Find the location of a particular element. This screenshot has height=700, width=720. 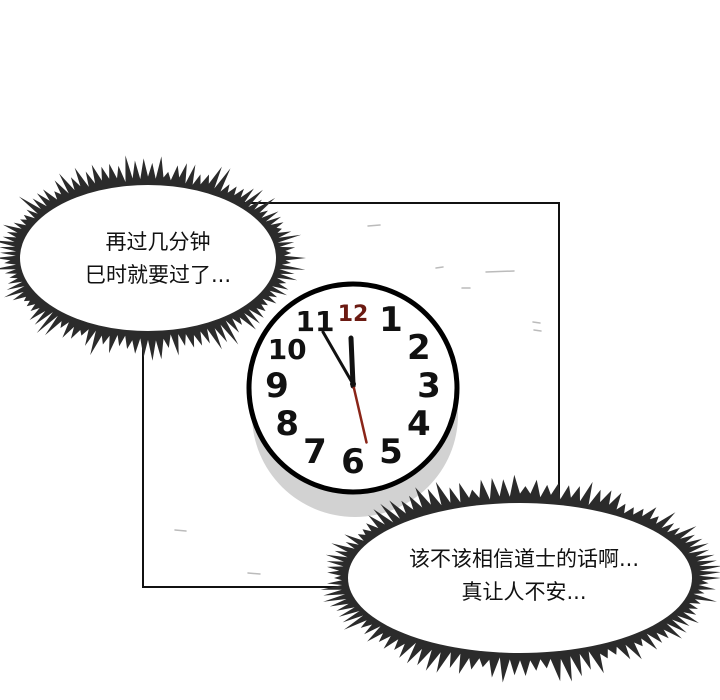

clock-numeral-8: 8 is located at coordinates (287, 424).